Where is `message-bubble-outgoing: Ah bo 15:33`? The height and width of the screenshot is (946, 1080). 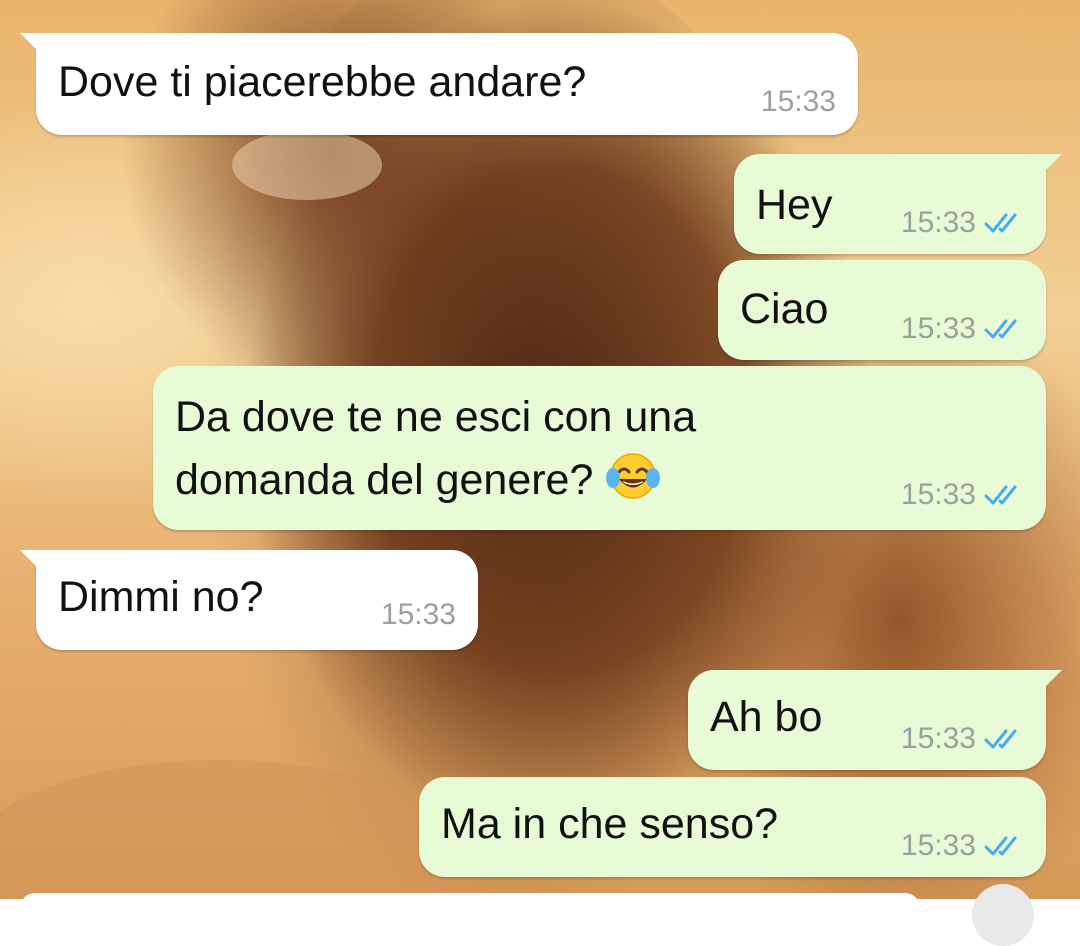
message-bubble-outgoing: Ah bo 15:33 is located at coordinates (875, 720).